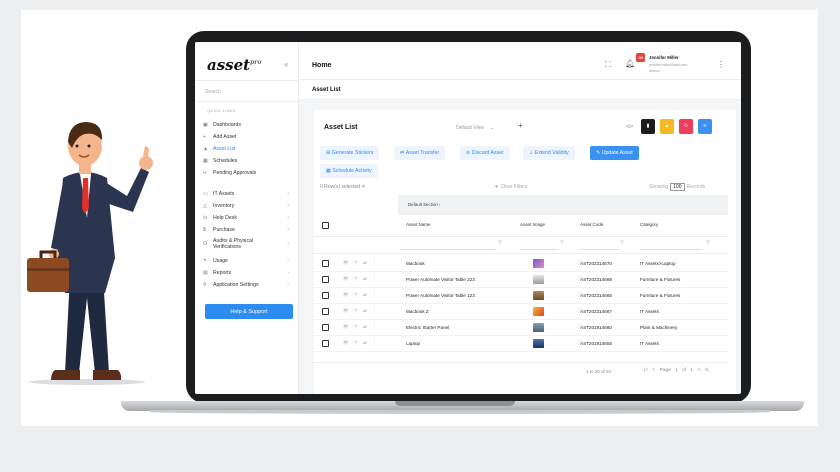  What do you see at coordinates (250, 172) in the screenshot?
I see `sidebar-item-pending-approvals: ⊢ Pending Approvals` at bounding box center [250, 172].